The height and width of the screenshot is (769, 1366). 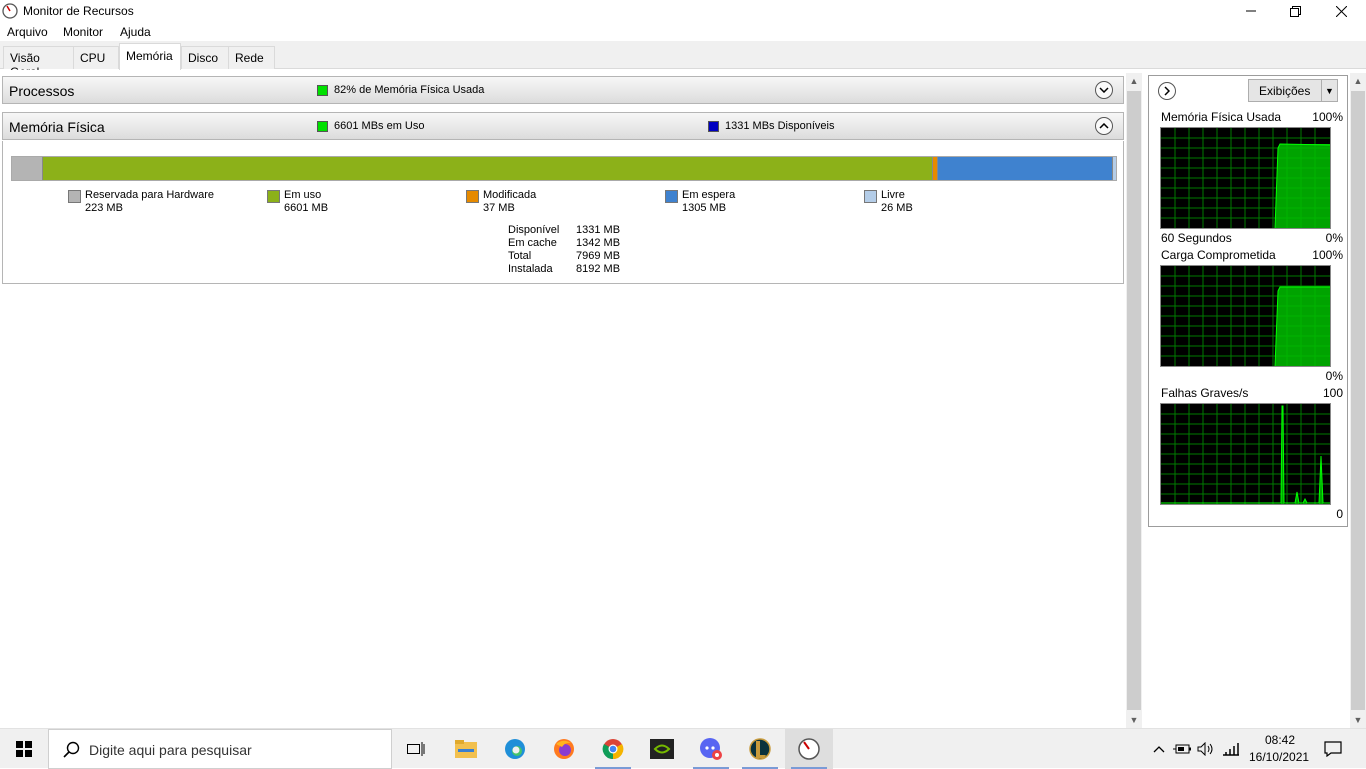 What do you see at coordinates (1231, 749) in the screenshot?
I see `tray-network` at bounding box center [1231, 749].